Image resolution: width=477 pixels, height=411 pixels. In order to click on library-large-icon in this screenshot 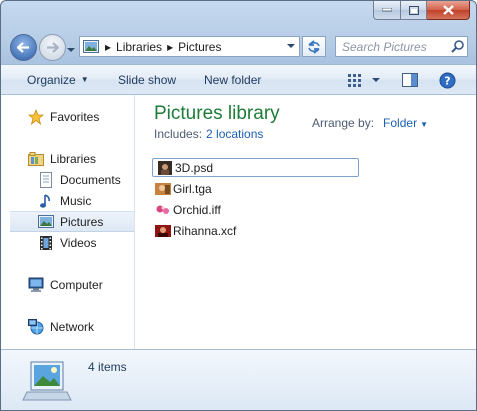, I will do `click(47, 381)`.